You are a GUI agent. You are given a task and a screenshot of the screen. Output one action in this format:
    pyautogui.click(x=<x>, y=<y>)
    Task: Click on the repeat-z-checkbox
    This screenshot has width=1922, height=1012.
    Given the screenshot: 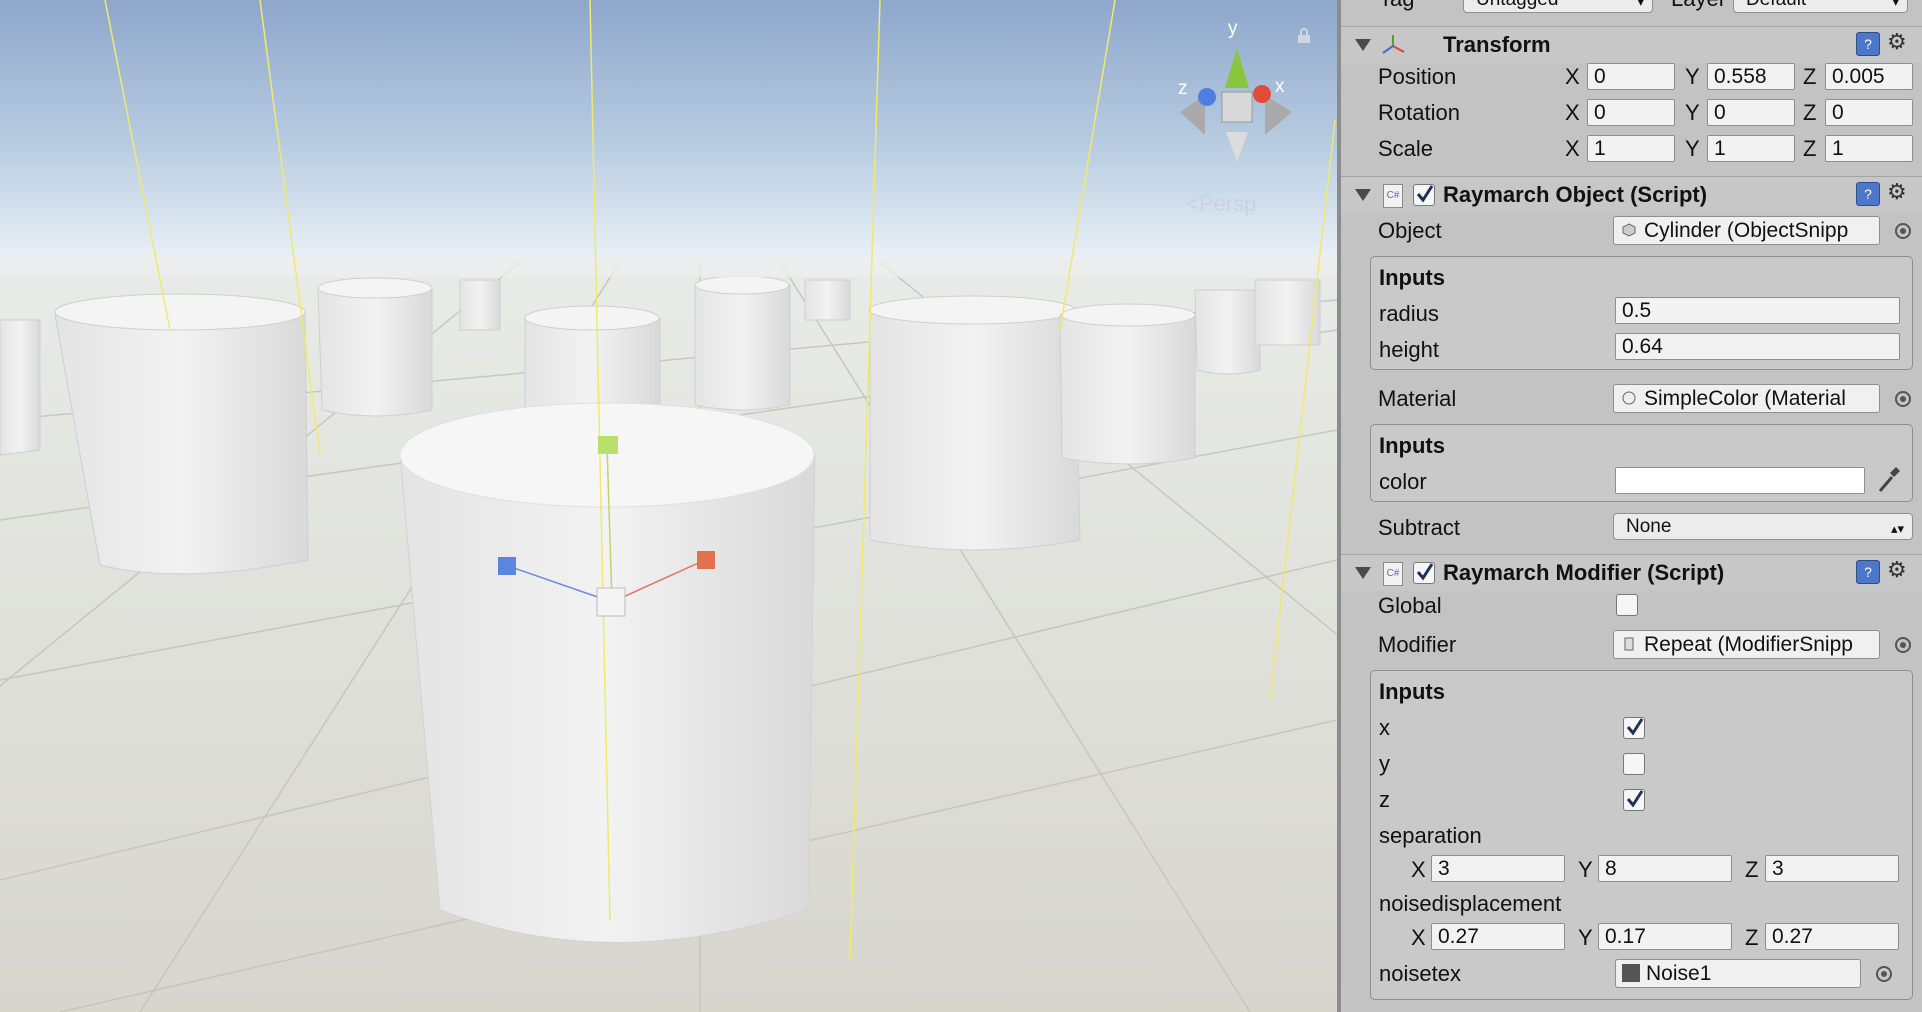 What is the action you would take?
    pyautogui.click(x=1634, y=800)
    